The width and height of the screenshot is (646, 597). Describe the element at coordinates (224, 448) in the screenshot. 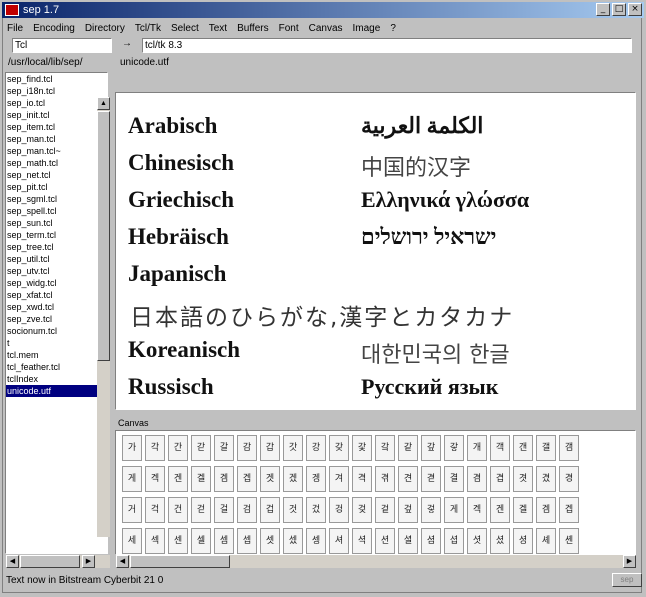

I see `glyph-cell: 갈` at that location.